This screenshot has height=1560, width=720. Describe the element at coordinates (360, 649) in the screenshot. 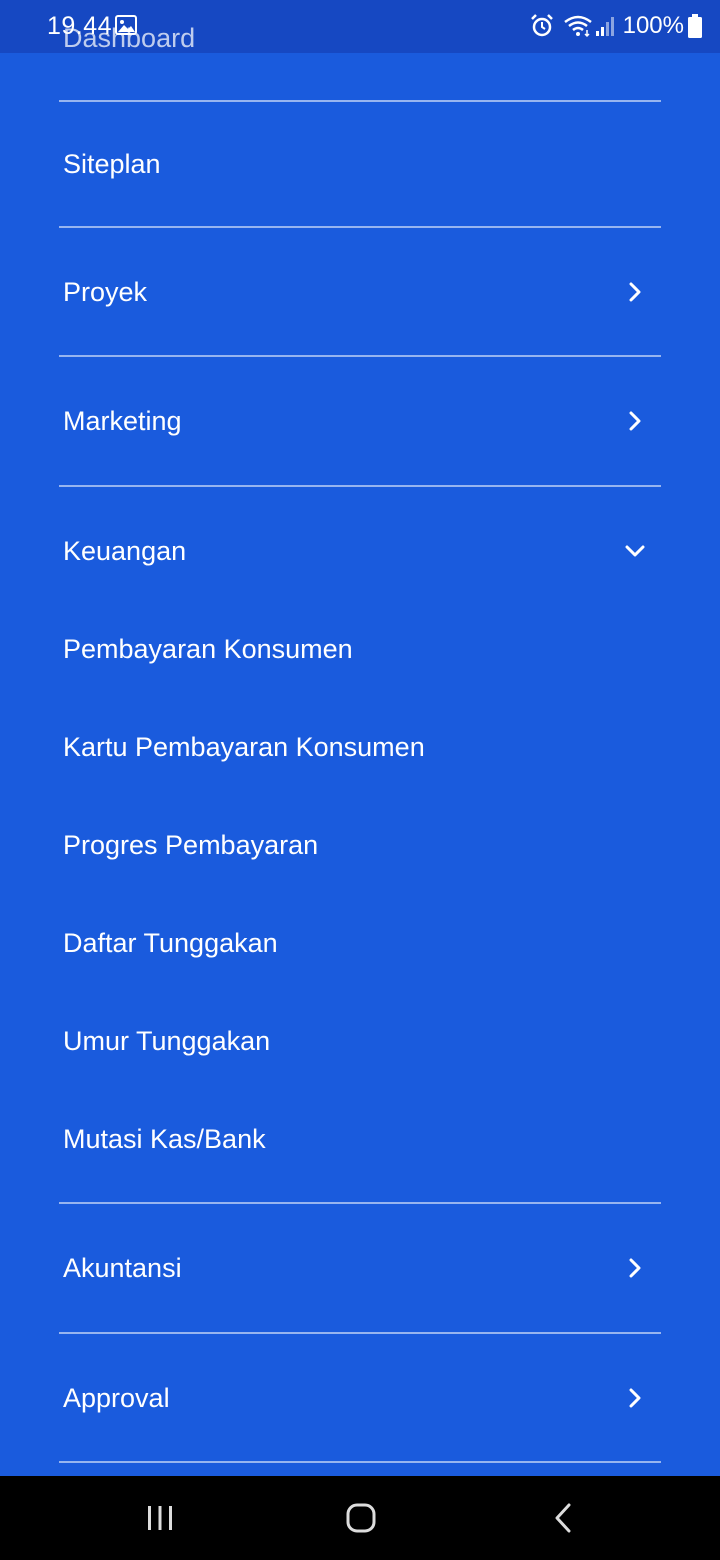

I see `submenu-item-pembayaran-konsumen: Pembayaran Konsumen` at that location.